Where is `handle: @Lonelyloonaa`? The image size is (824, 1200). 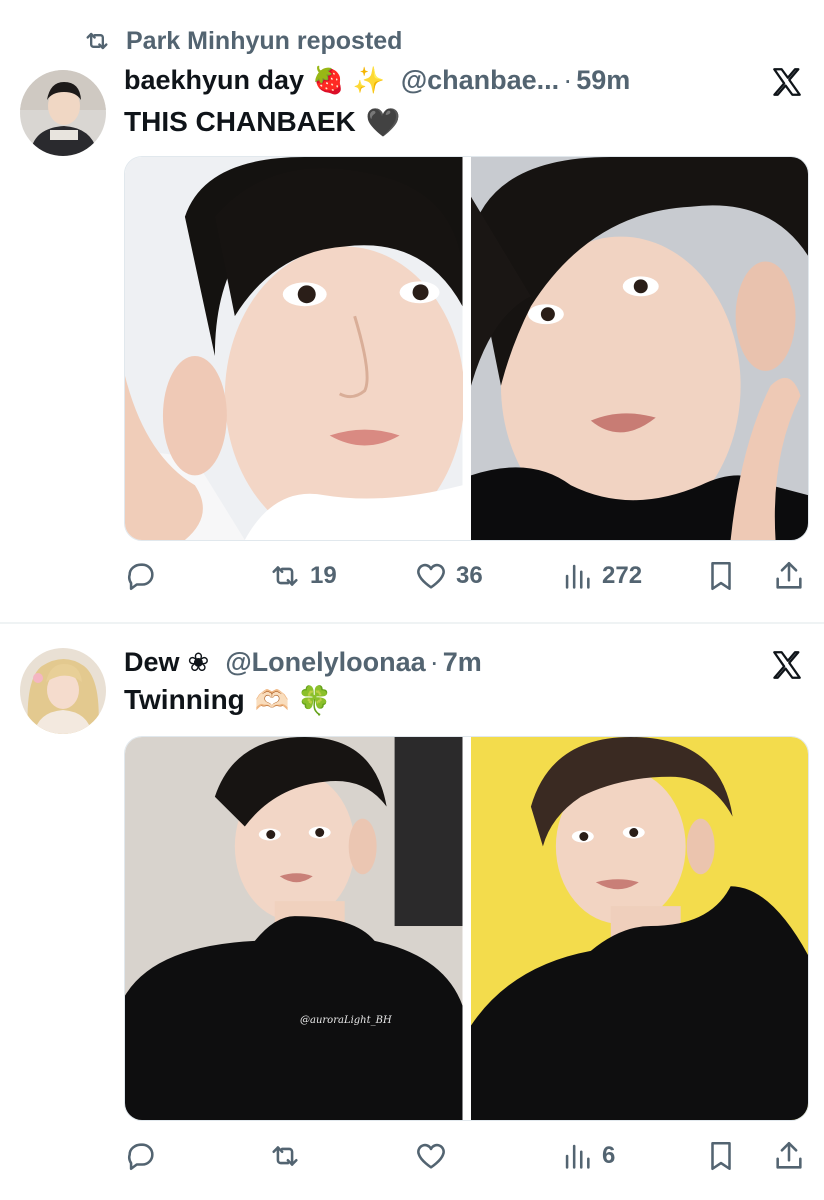 handle: @Lonelyloonaa is located at coordinates (325, 662).